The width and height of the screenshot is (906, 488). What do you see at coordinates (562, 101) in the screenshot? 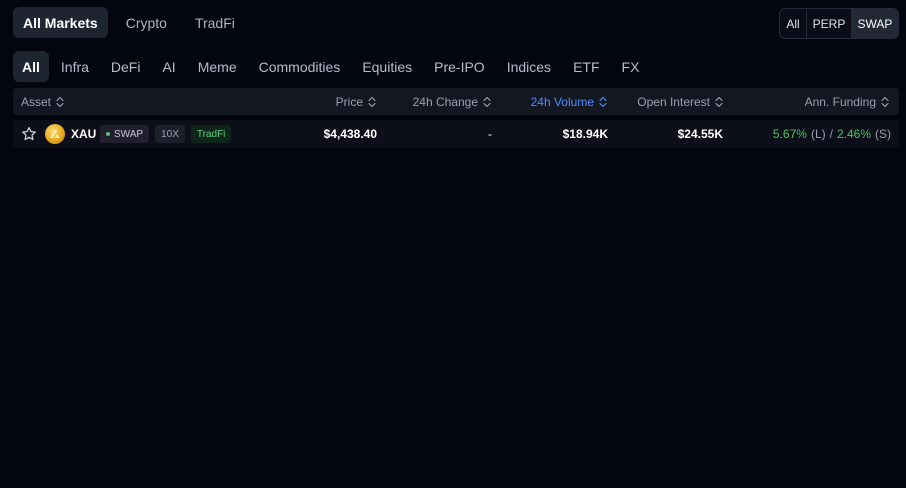
I see `column-label: 24h Volume` at bounding box center [562, 101].